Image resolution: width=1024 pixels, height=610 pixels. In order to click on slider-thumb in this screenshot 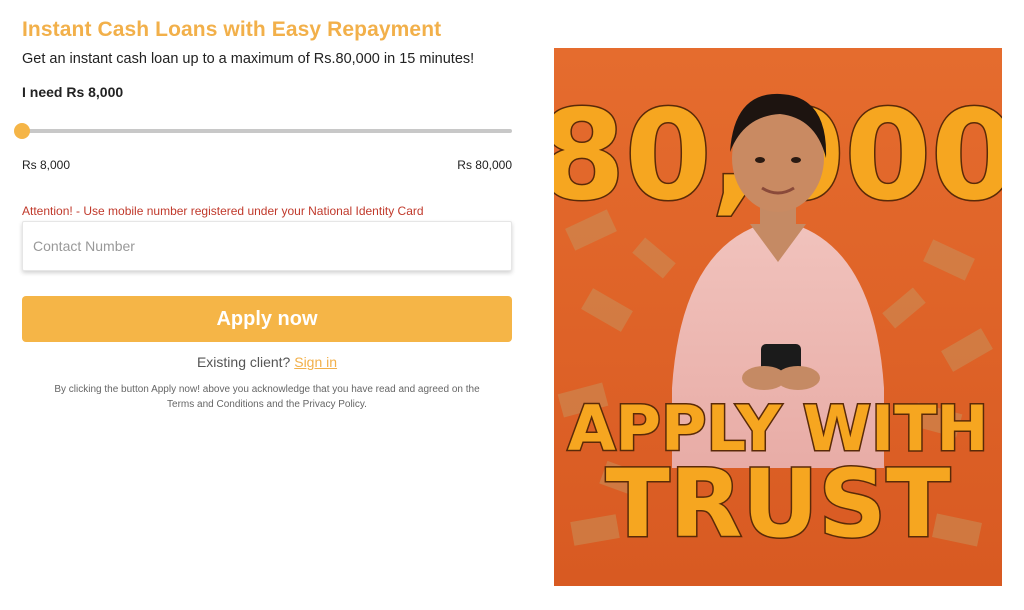, I will do `click(22, 131)`.